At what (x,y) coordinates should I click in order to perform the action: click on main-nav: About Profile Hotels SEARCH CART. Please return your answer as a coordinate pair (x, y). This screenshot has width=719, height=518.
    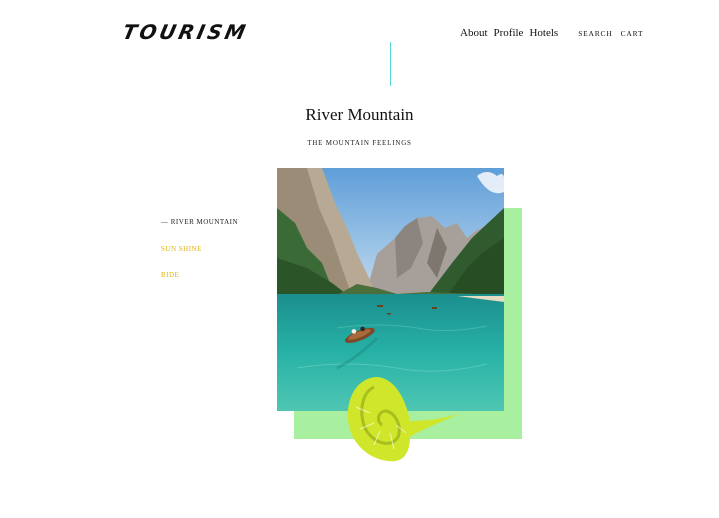
    Looking at the image, I should click on (551, 33).